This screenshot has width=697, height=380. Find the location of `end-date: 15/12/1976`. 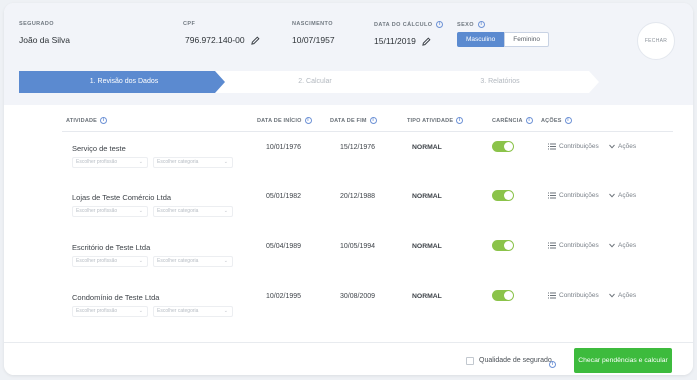

end-date: 15/12/1976 is located at coordinates (358, 147).